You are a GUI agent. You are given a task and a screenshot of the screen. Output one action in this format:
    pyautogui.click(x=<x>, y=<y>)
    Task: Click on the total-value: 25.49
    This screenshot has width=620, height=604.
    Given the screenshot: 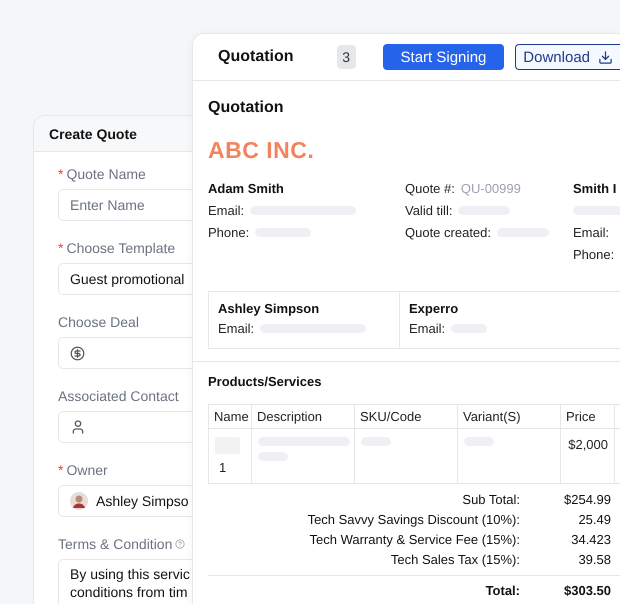 What is the action you would take?
    pyautogui.click(x=594, y=520)
    